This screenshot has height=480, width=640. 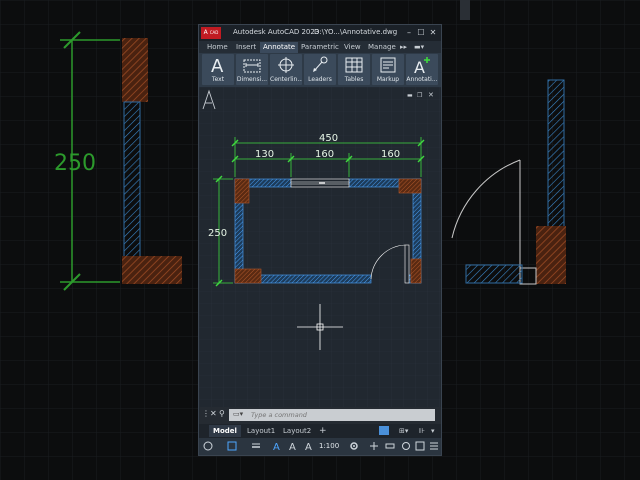 I want to click on tab-home: Home, so click(x=217, y=47).